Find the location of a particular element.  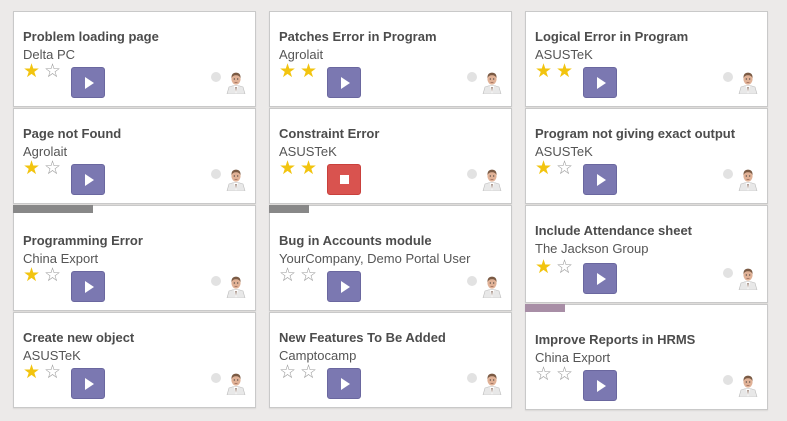

card-title: New Features To Be Added is located at coordinates (395, 338).